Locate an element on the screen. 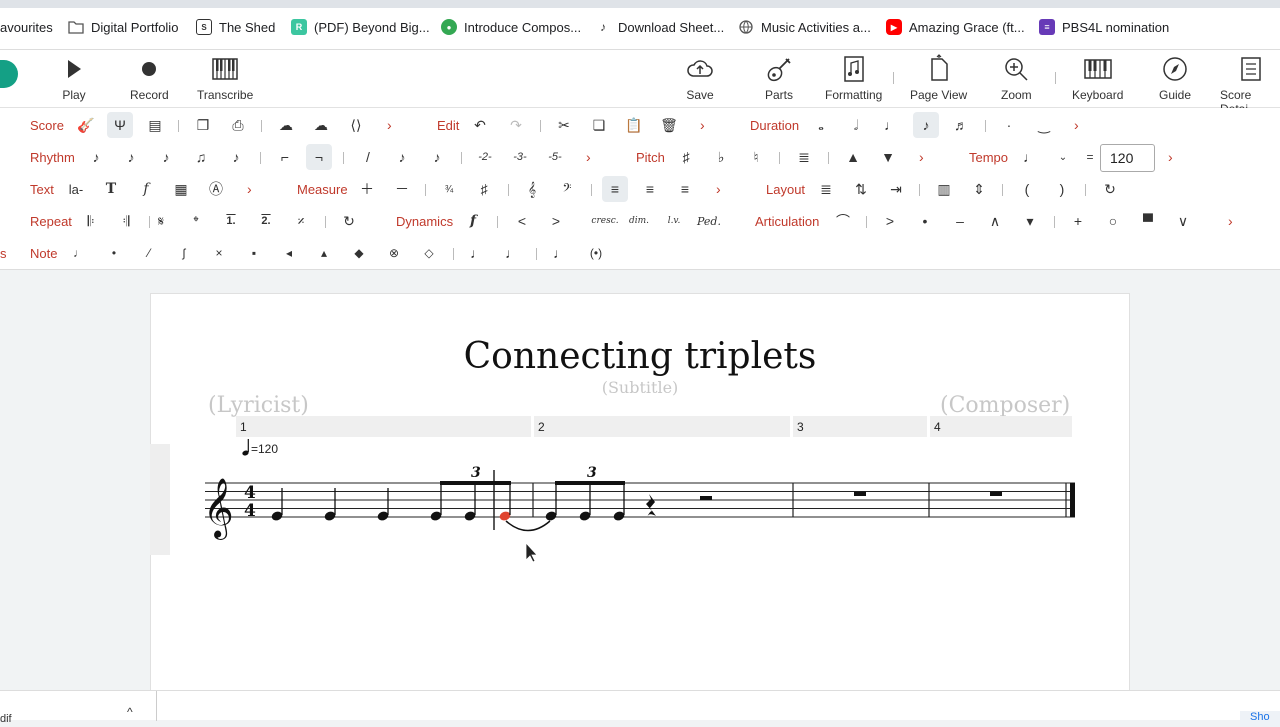 This screenshot has width=1280, height=727. parts-button: Parts is located at coordinates (779, 78).